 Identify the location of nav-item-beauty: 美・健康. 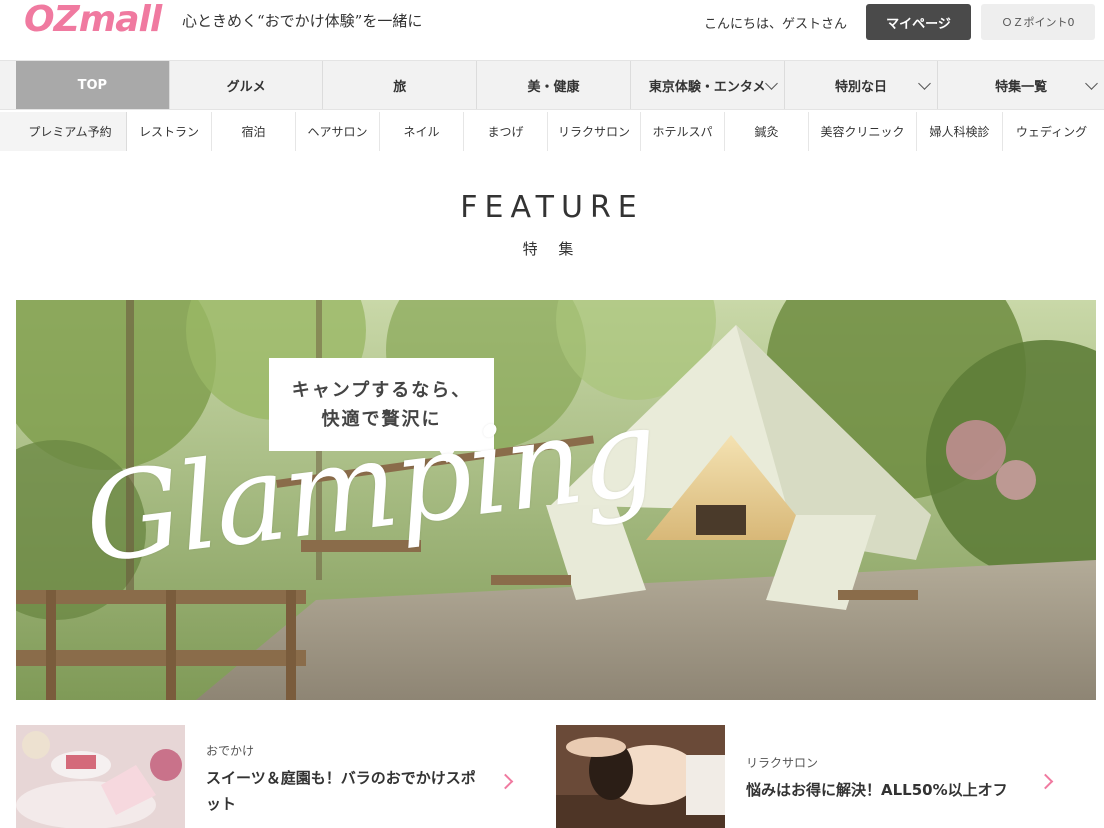
(554, 85).